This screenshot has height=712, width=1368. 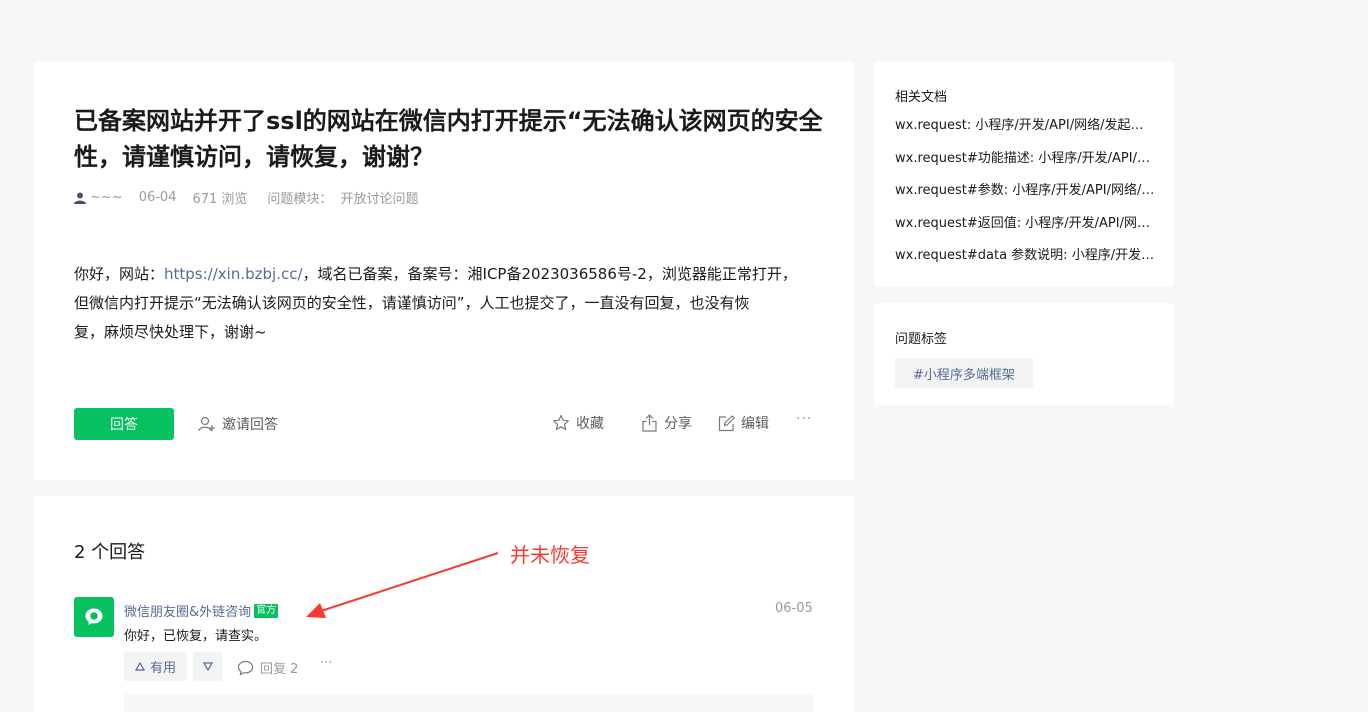 I want to click on reply-button: 回复 2, so click(x=267, y=667).